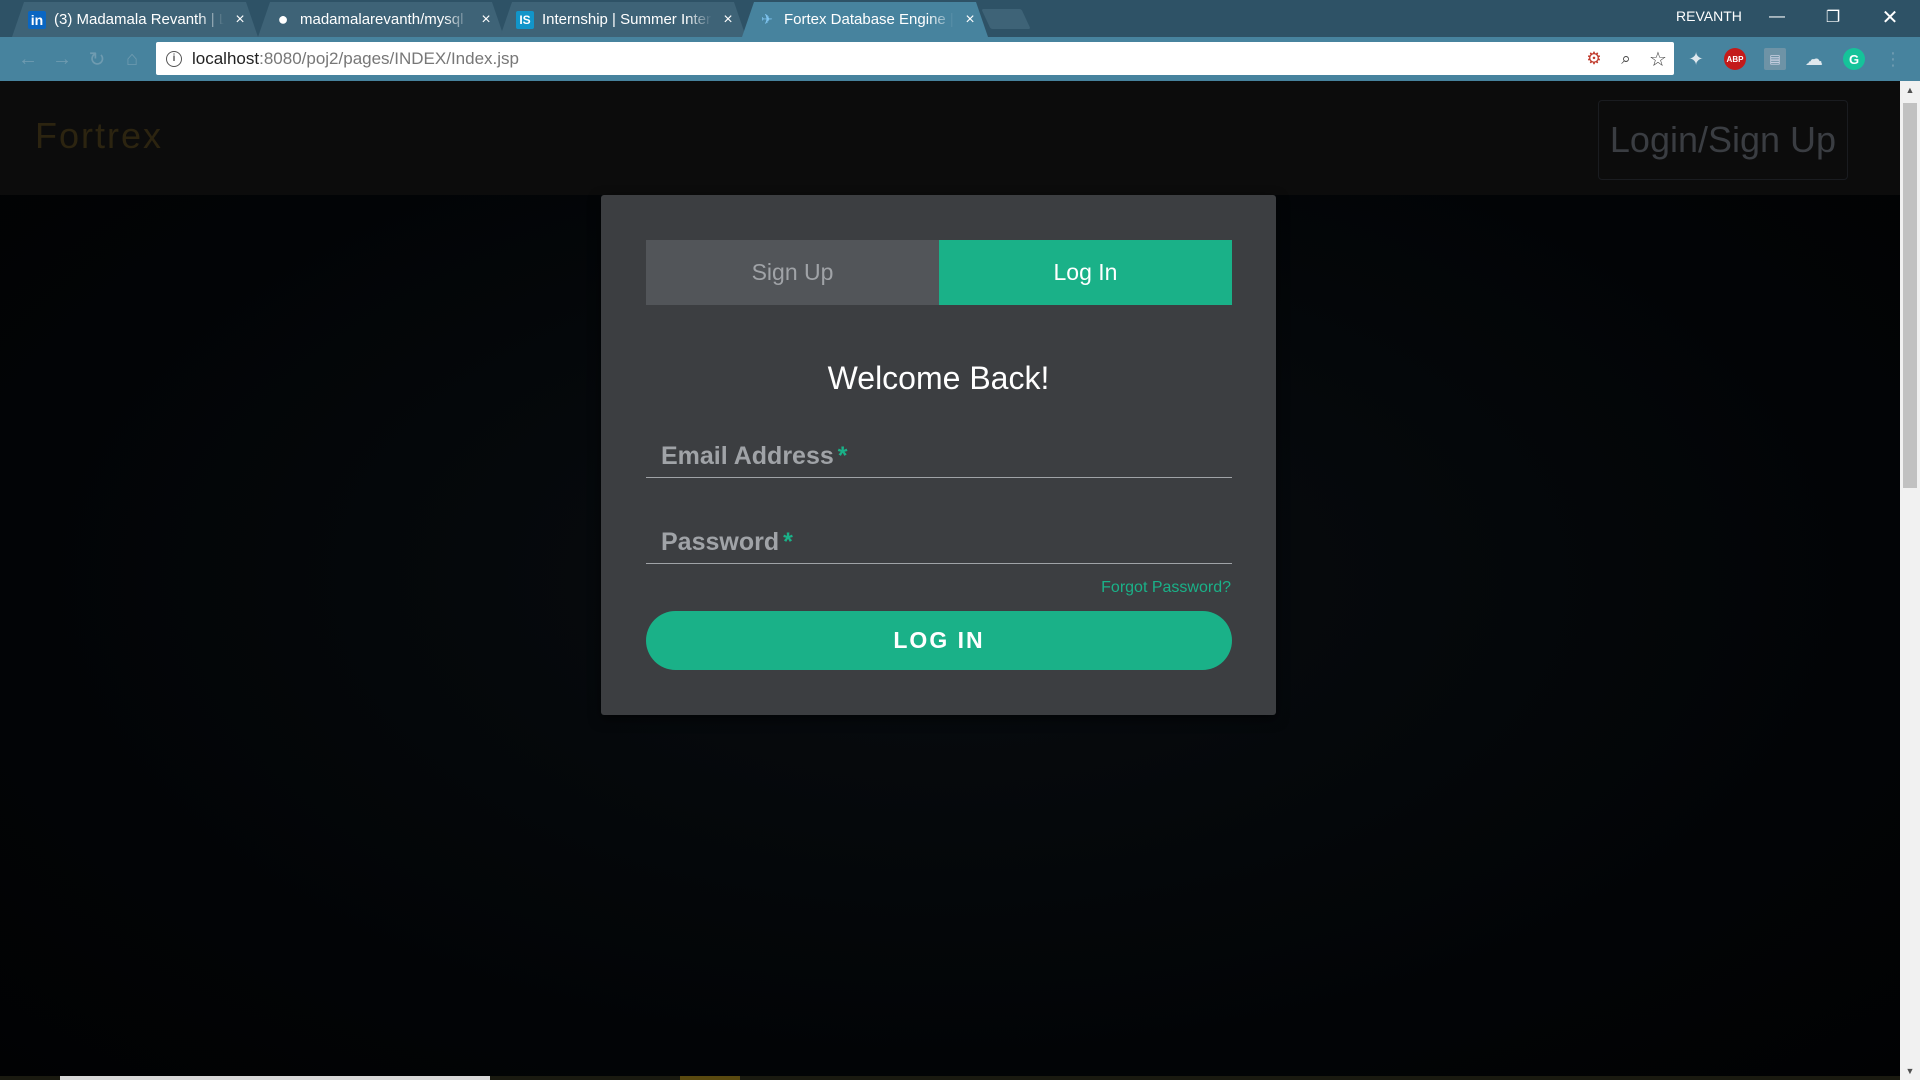 This screenshot has height=1080, width=1920. What do you see at coordinates (727, 542) in the screenshot?
I see `password-label: Password *` at bounding box center [727, 542].